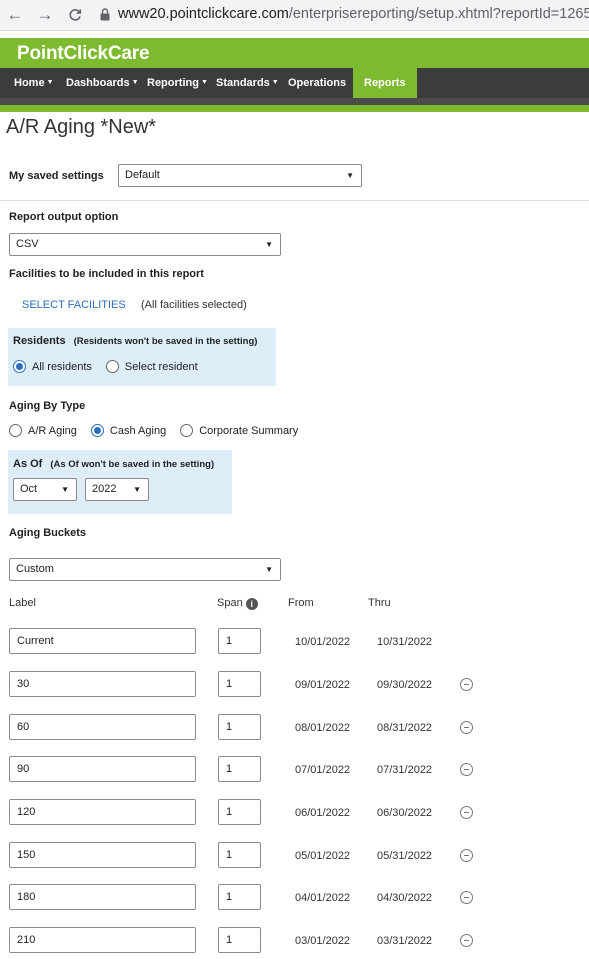 The height and width of the screenshot is (959, 589). What do you see at coordinates (39, 341) in the screenshot?
I see `residents-label-text: Residents` at bounding box center [39, 341].